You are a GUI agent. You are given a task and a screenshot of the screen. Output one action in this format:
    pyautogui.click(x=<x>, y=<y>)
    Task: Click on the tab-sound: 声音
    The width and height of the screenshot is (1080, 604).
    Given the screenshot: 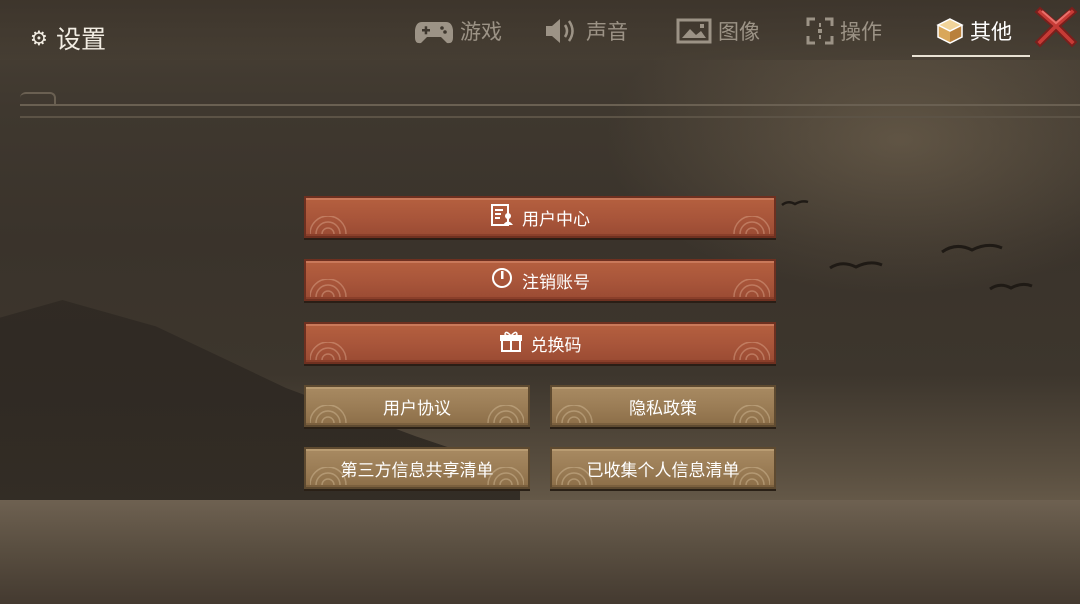 What is the action you would take?
    pyautogui.click(x=586, y=31)
    